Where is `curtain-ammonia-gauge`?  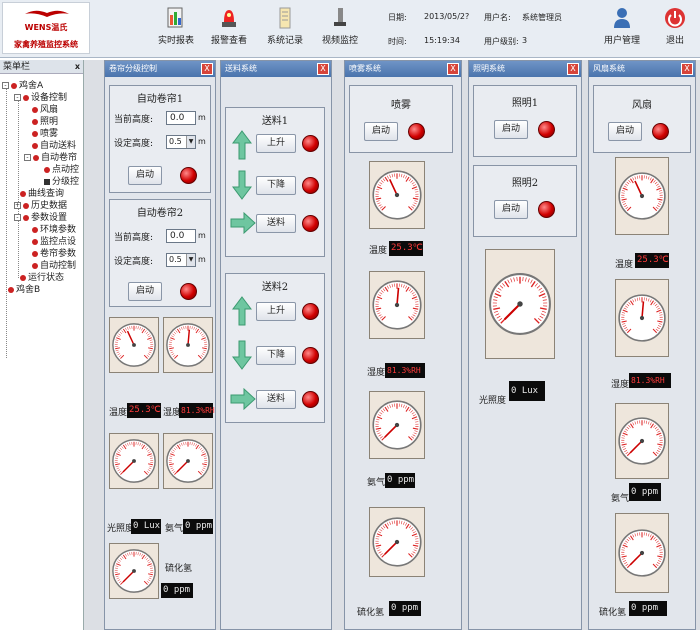 curtain-ammonia-gauge is located at coordinates (188, 461).